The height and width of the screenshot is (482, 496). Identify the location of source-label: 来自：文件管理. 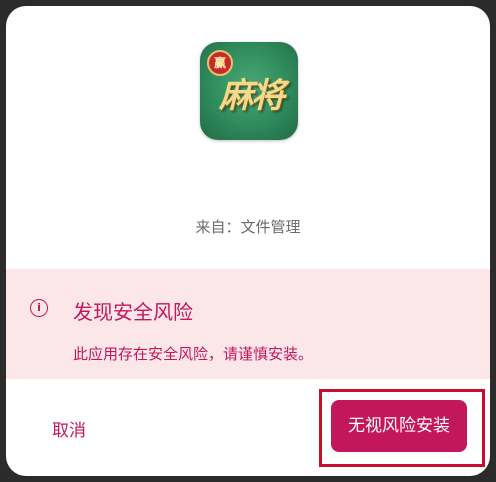
(248, 227).